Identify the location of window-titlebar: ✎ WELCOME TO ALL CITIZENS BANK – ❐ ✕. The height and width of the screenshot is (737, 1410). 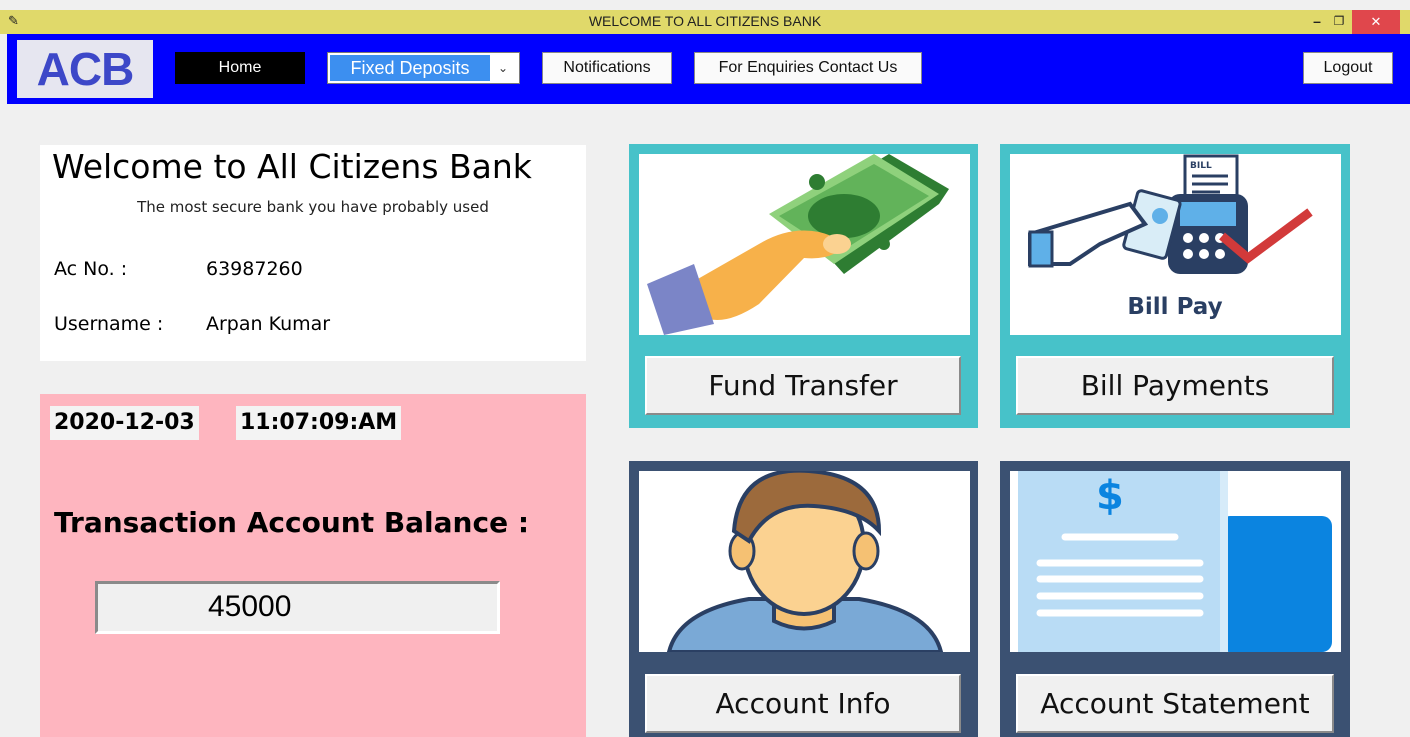
(705, 22).